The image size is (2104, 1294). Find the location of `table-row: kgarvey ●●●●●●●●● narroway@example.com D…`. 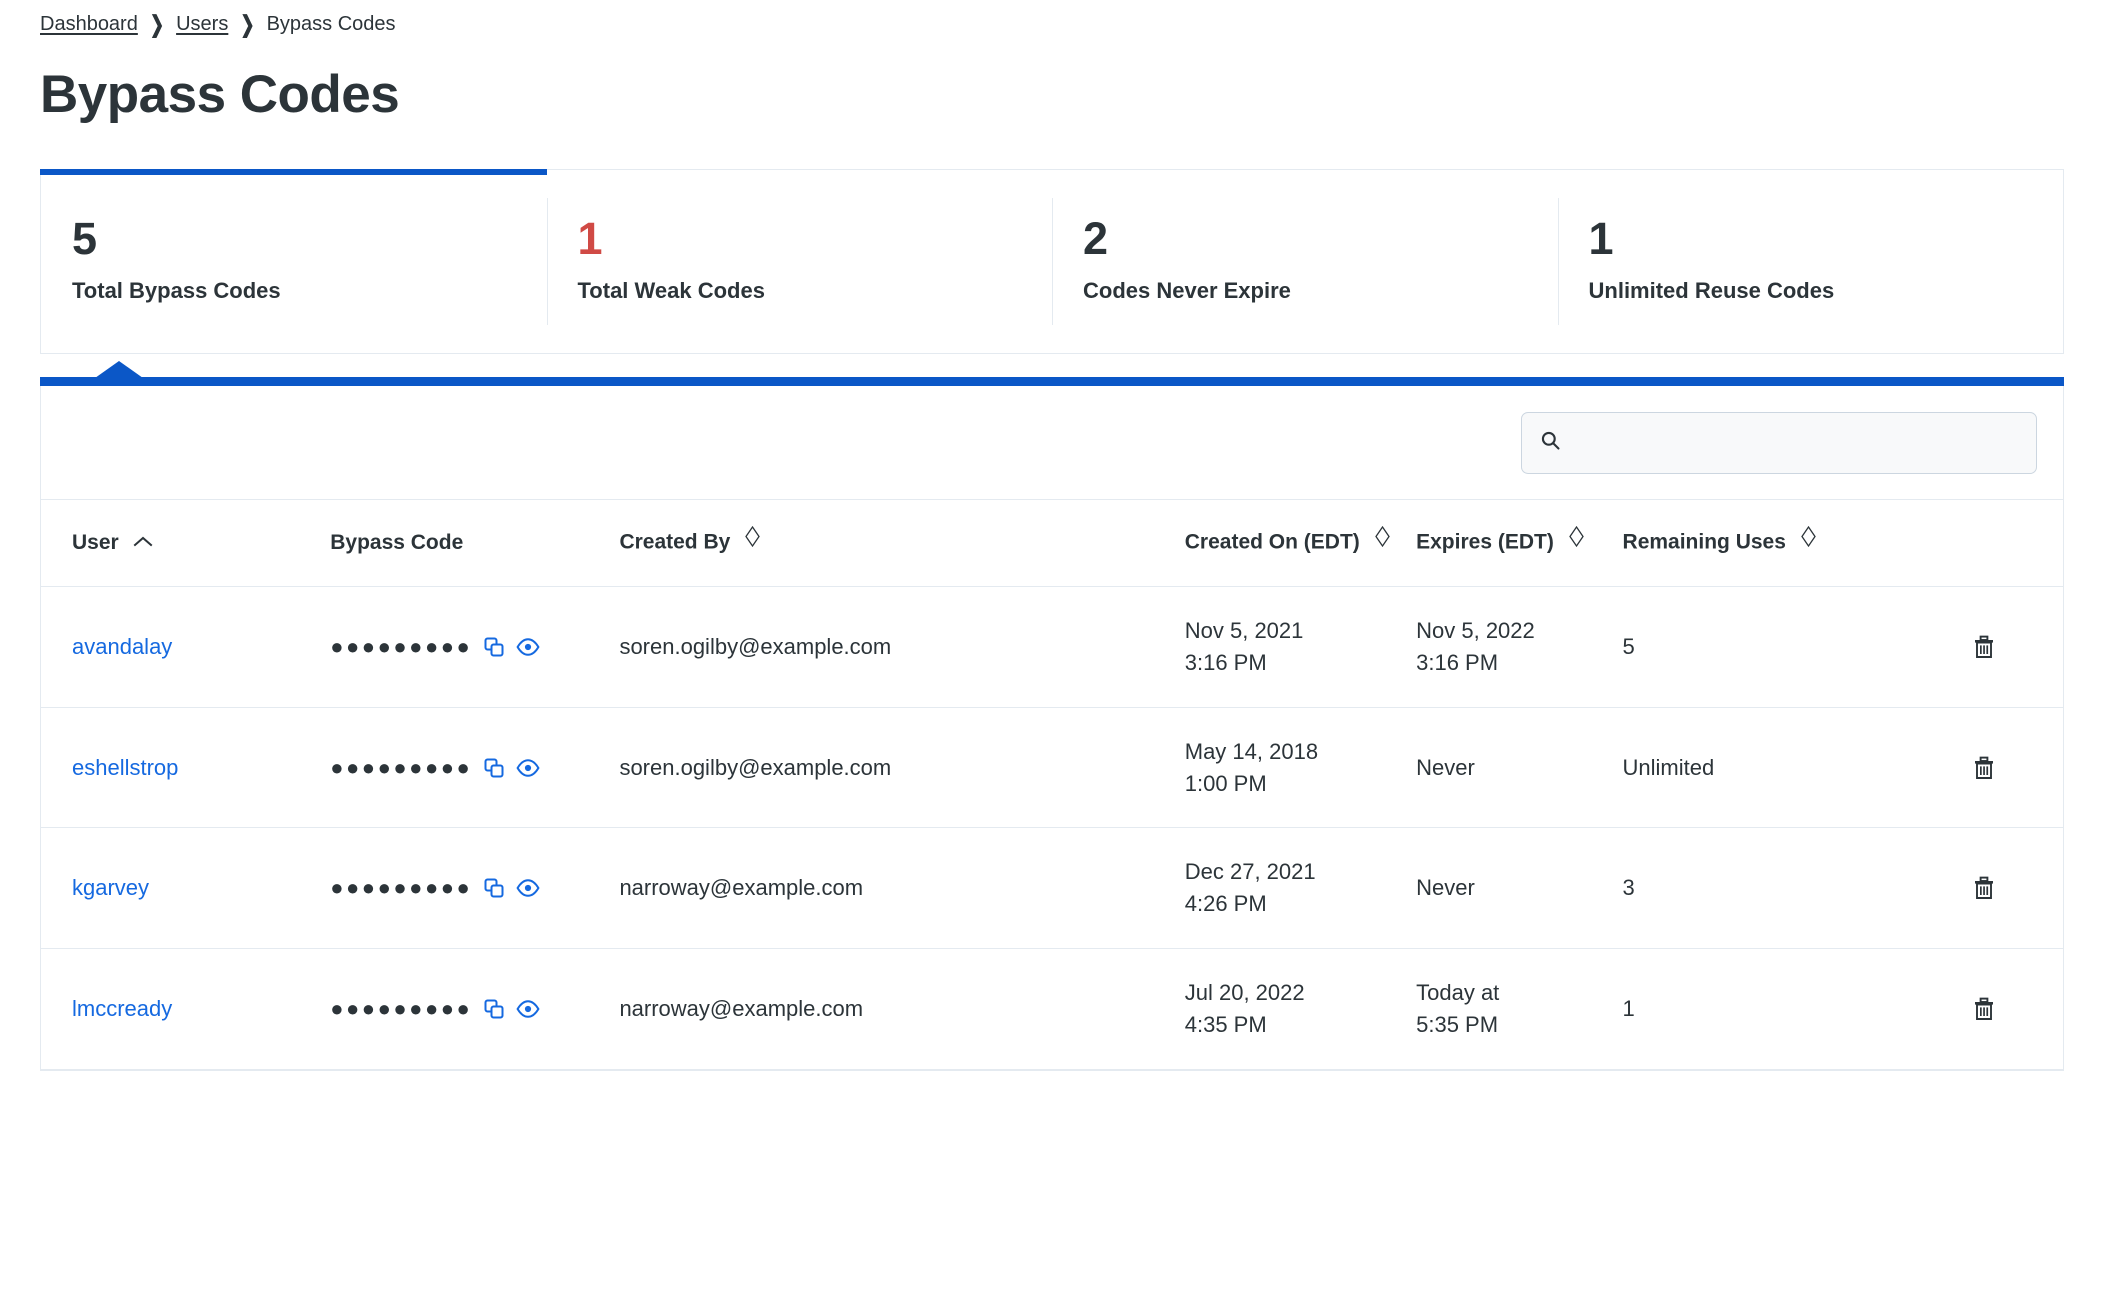

table-row: kgarvey ●●●●●●●●● narroway@example.com D… is located at coordinates (1052, 888).